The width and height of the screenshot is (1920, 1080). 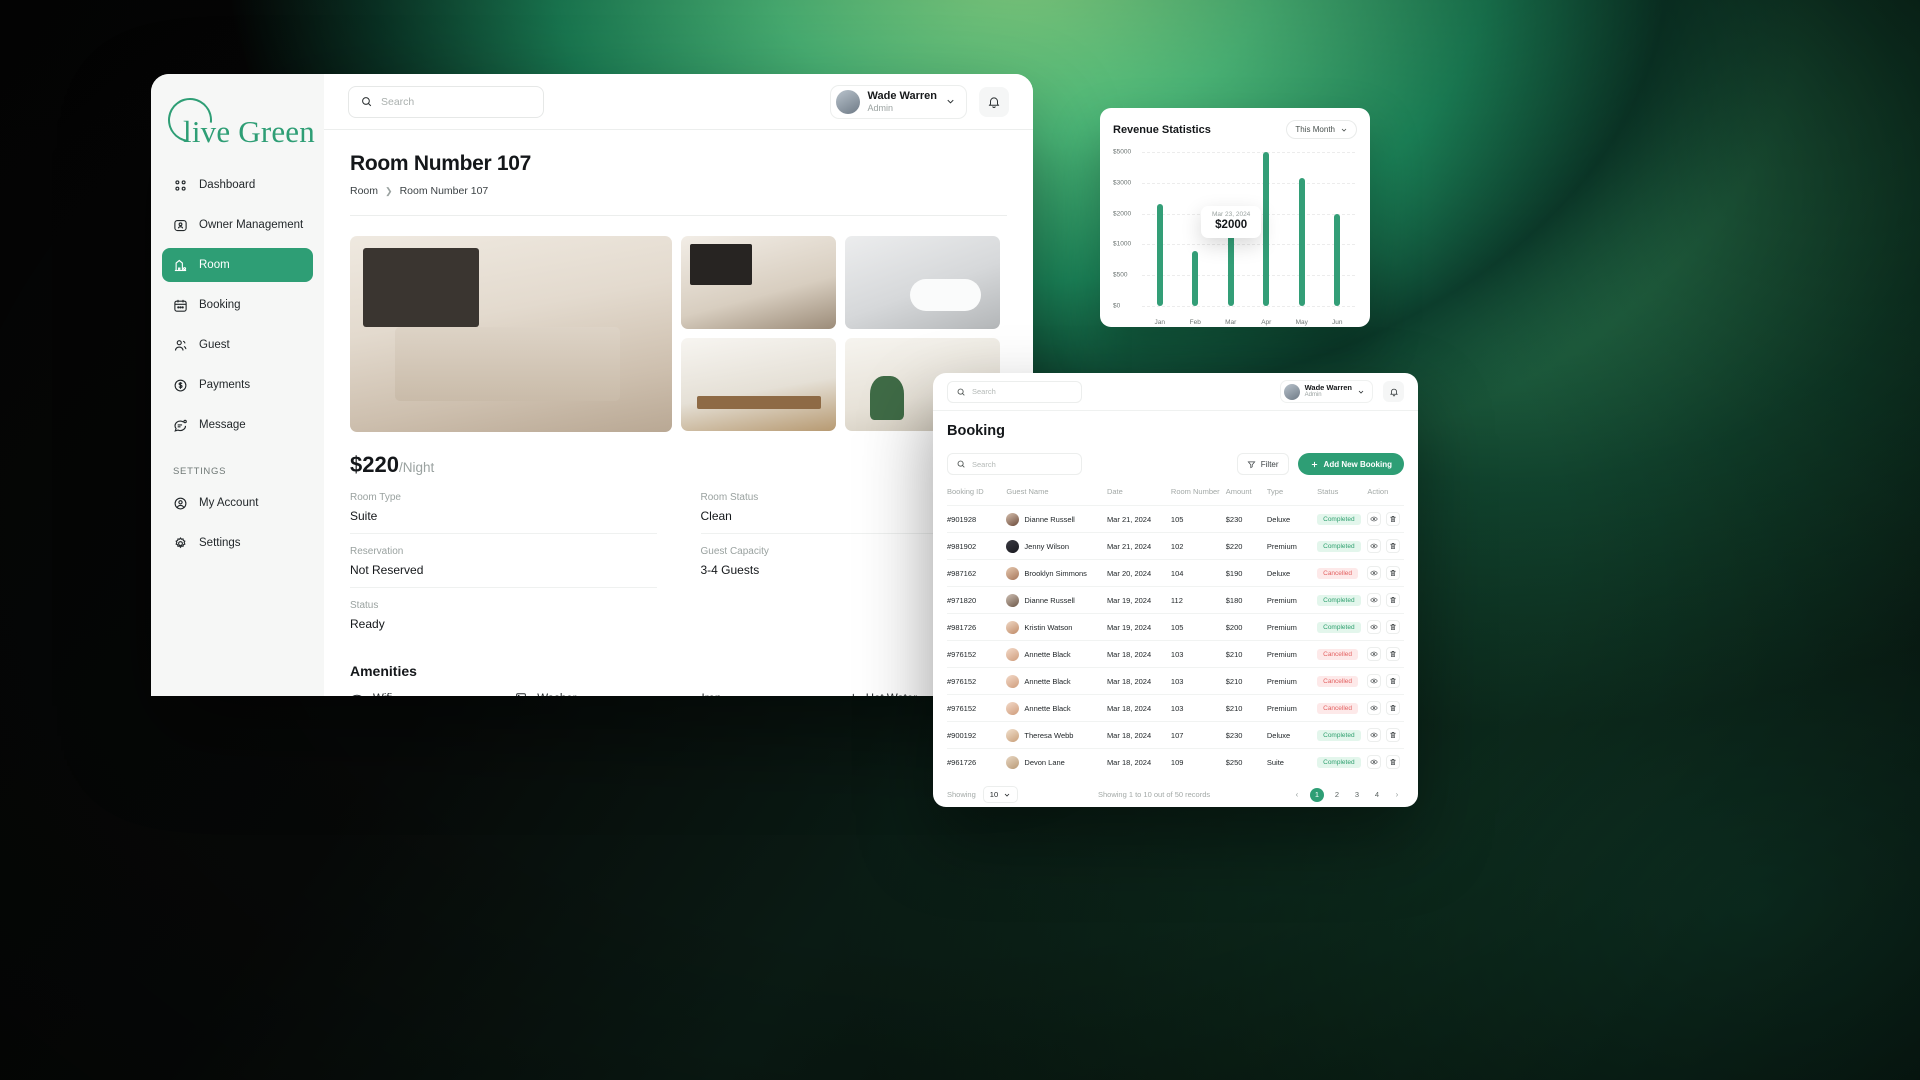 I want to click on cell-booking-id: #971820, so click(x=977, y=600).